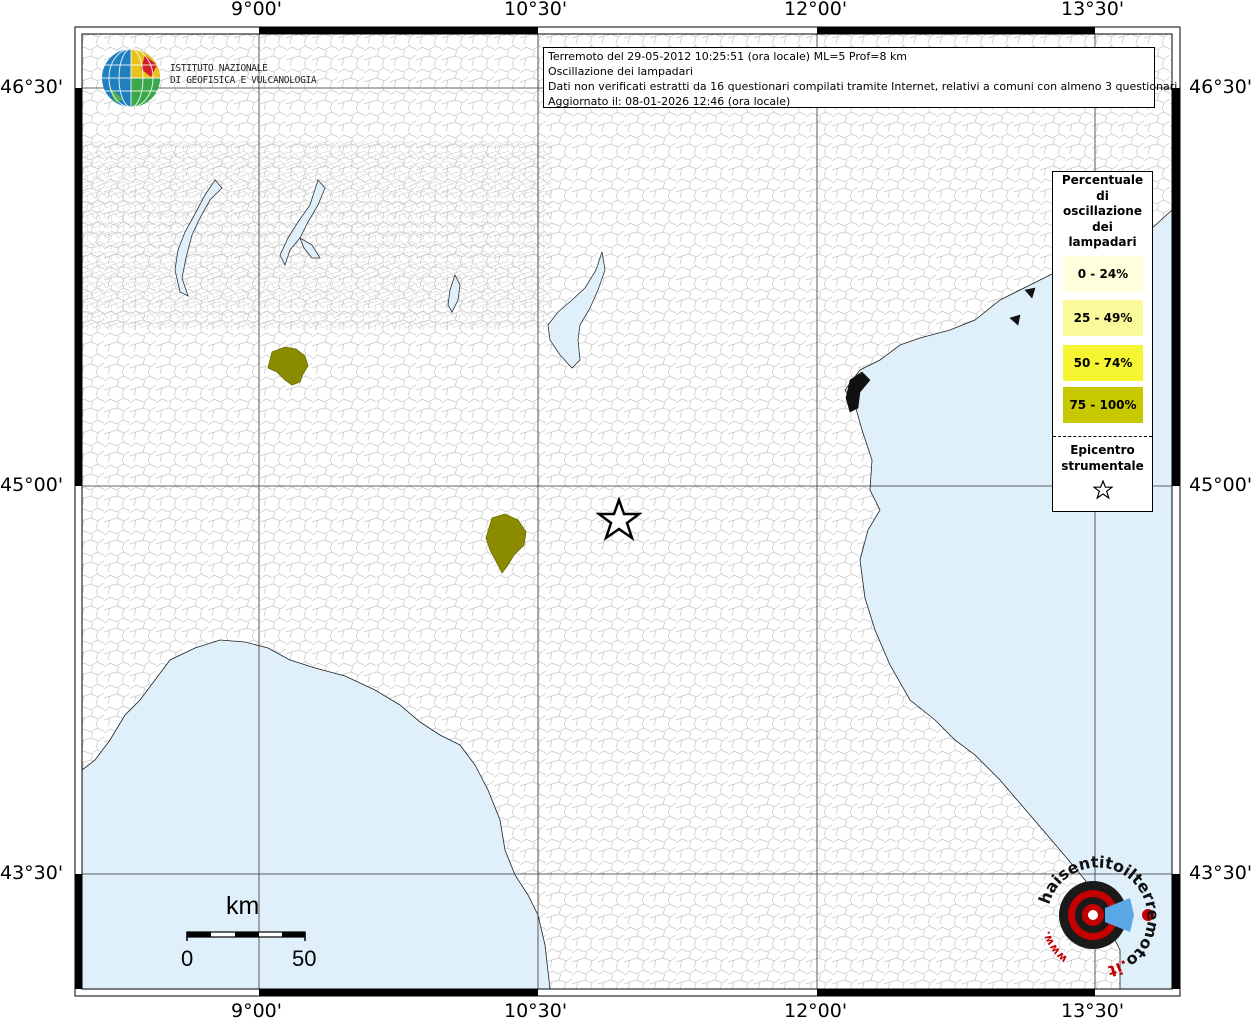  Describe the element at coordinates (187, 958) in the screenshot. I see `scale-min: 0` at that location.